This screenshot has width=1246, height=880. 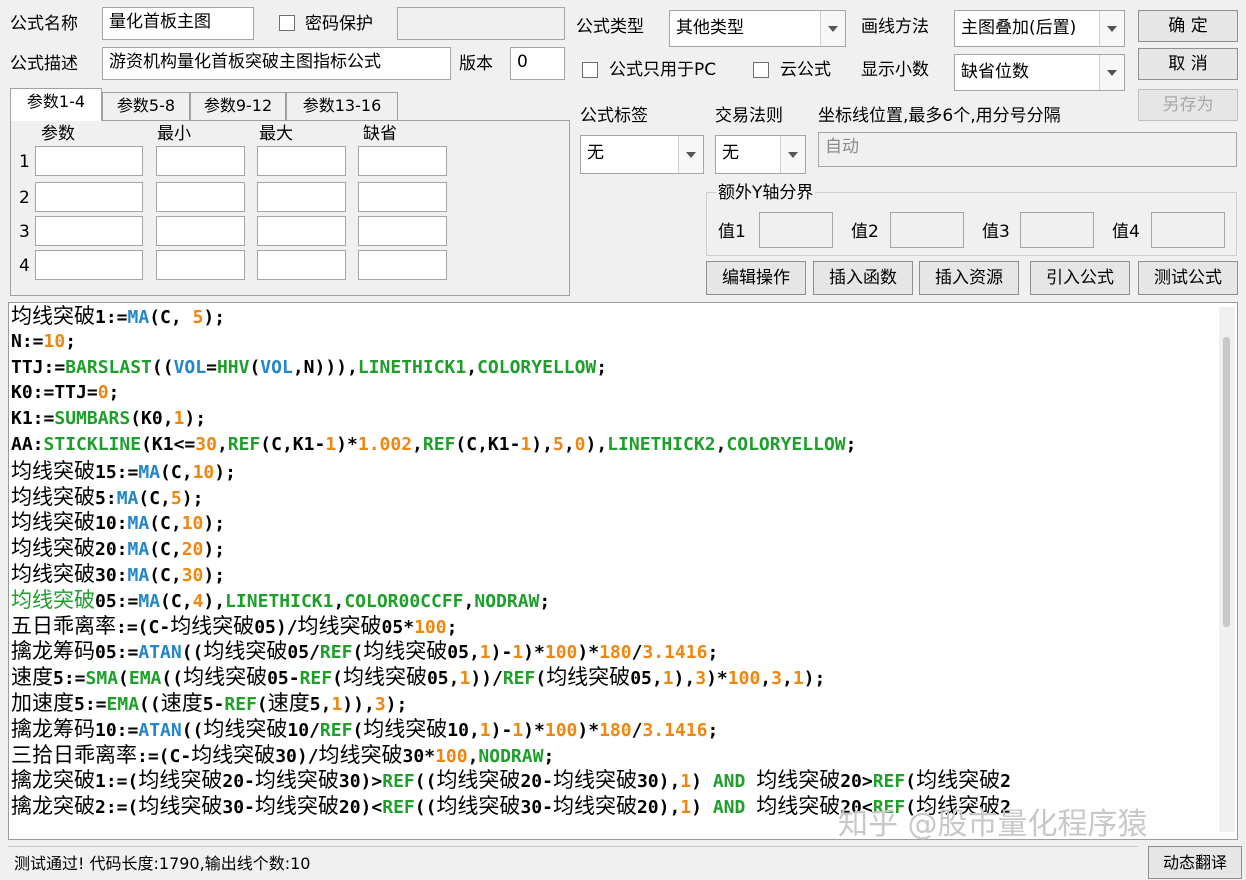 I want to click on code-token: 5, so click(x=198, y=317).